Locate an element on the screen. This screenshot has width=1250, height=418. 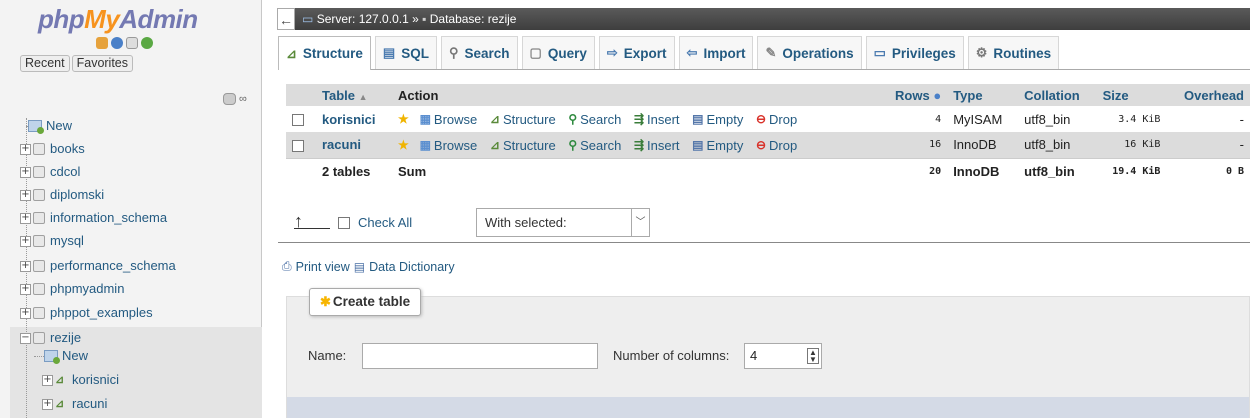
fieldset-footer is located at coordinates (768, 407).